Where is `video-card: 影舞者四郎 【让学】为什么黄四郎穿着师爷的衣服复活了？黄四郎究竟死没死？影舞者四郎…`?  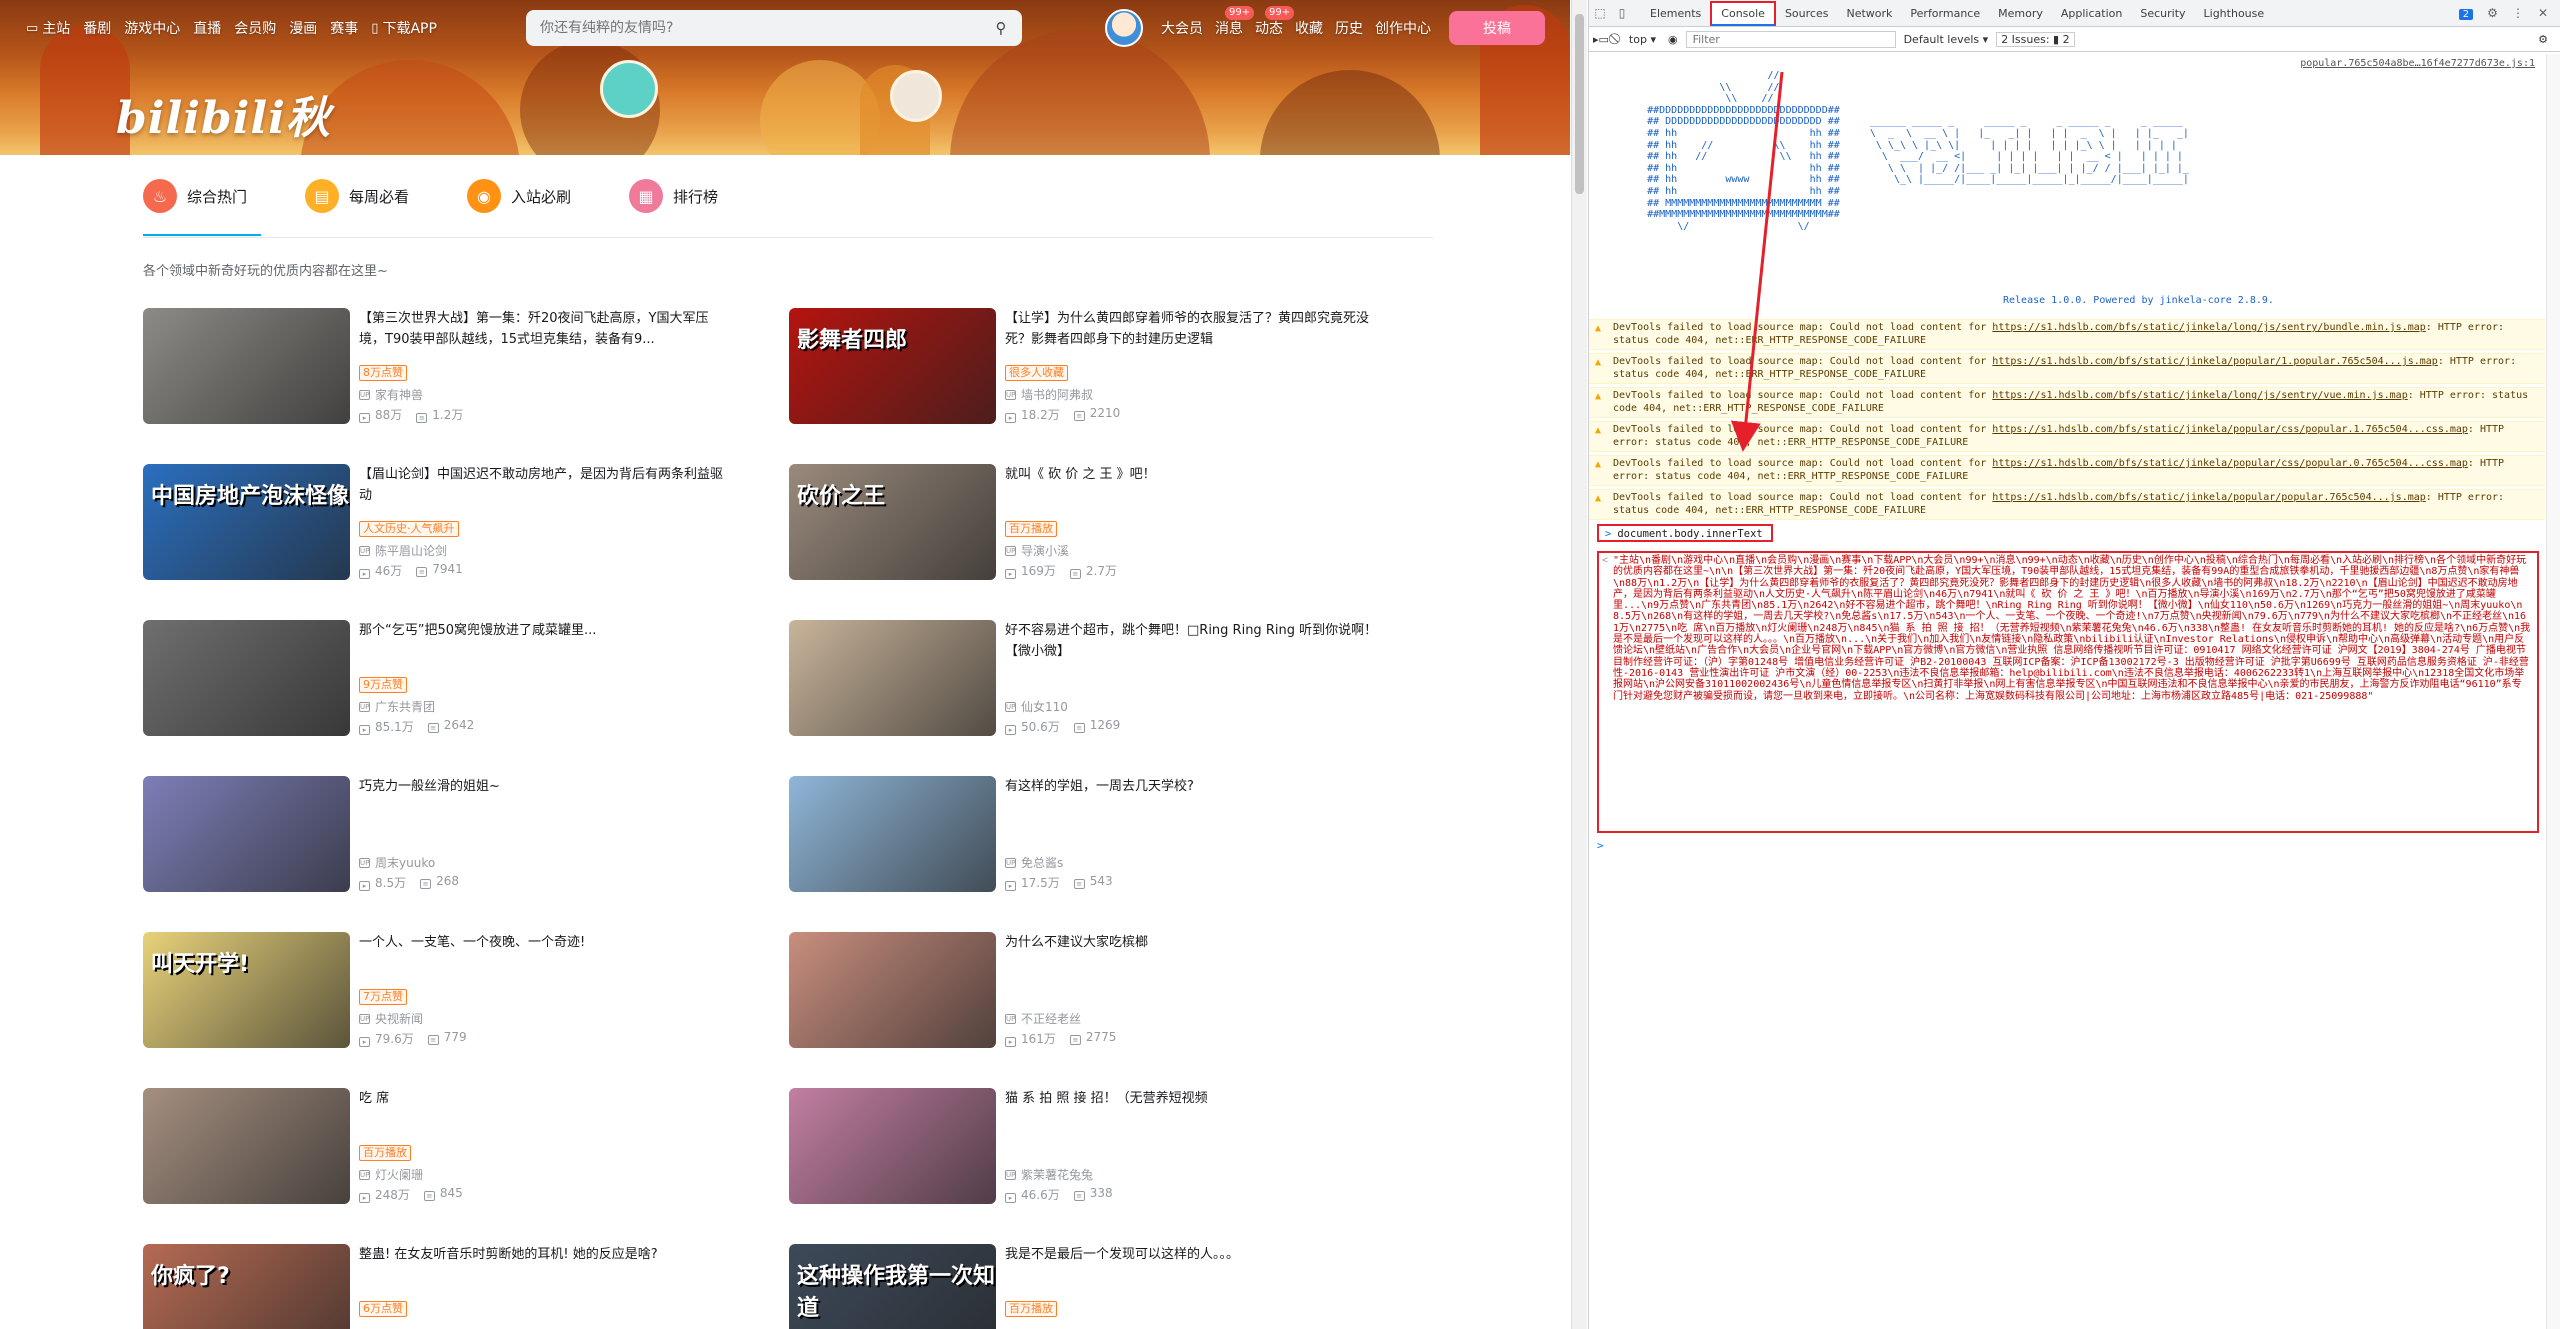
video-card: 影舞者四郎 【让学】为什么黄四郎穿着师爷的衣服复活了？黄四郎究竟死没死？影舞者四郎… is located at coordinates (1089, 367).